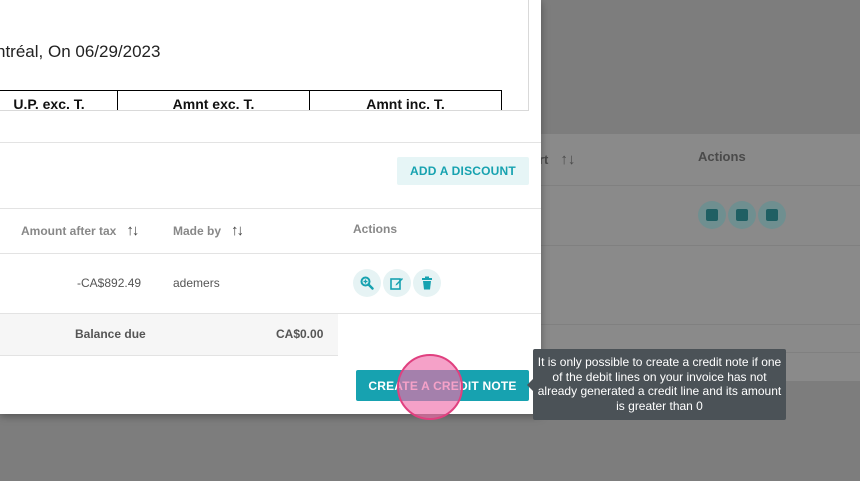 Image resolution: width=860 pixels, height=481 pixels. I want to click on edit-button, so click(397, 283).